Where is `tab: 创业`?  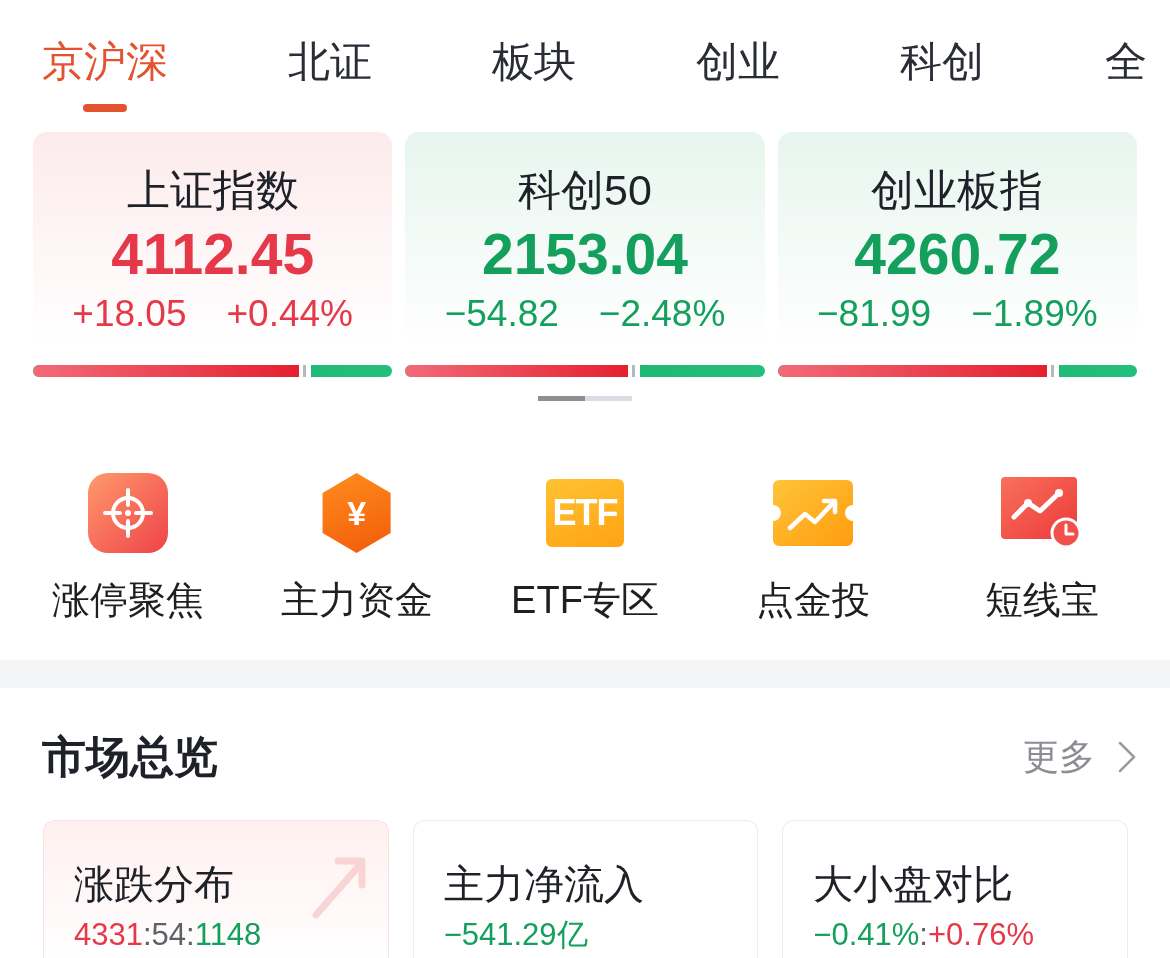 tab: 创业 is located at coordinates (738, 74).